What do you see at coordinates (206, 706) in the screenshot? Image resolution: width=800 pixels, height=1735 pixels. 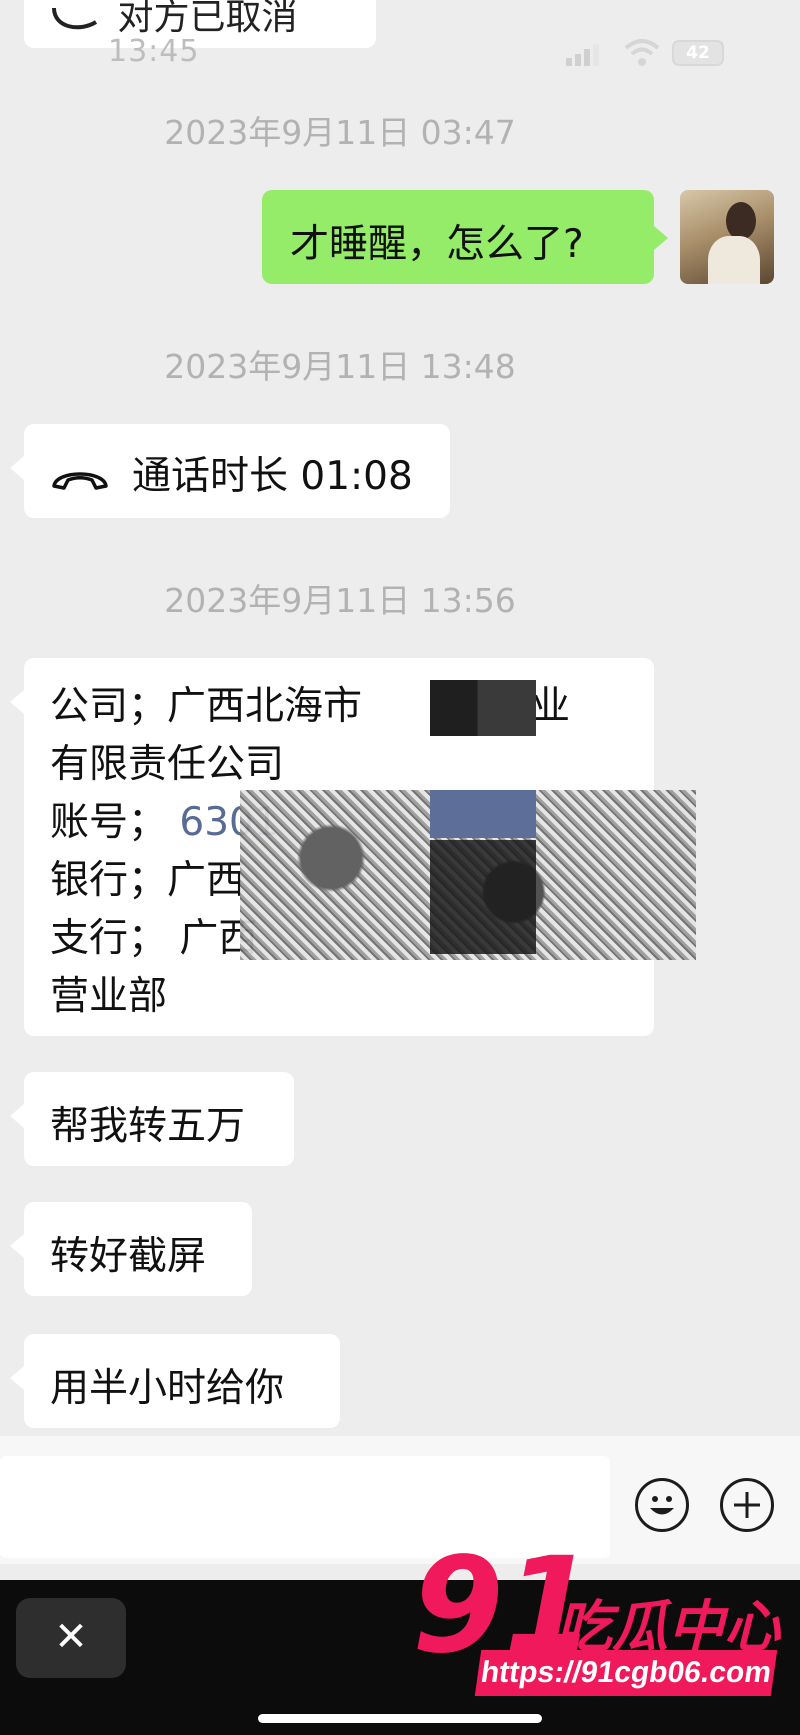 I see `company-label: 公司；广西北海市` at bounding box center [206, 706].